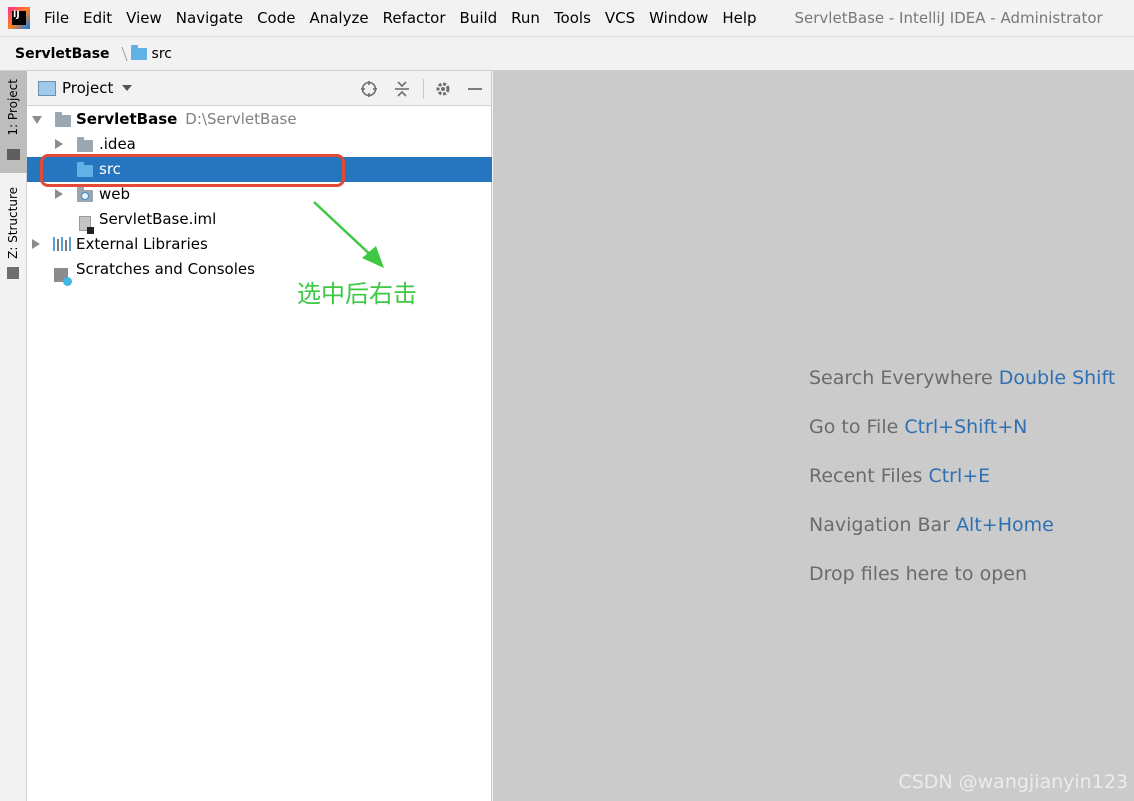 This screenshot has width=1134, height=801. Describe the element at coordinates (1013, 782) in the screenshot. I see `watermark: CSDN @wangjianyin123` at that location.